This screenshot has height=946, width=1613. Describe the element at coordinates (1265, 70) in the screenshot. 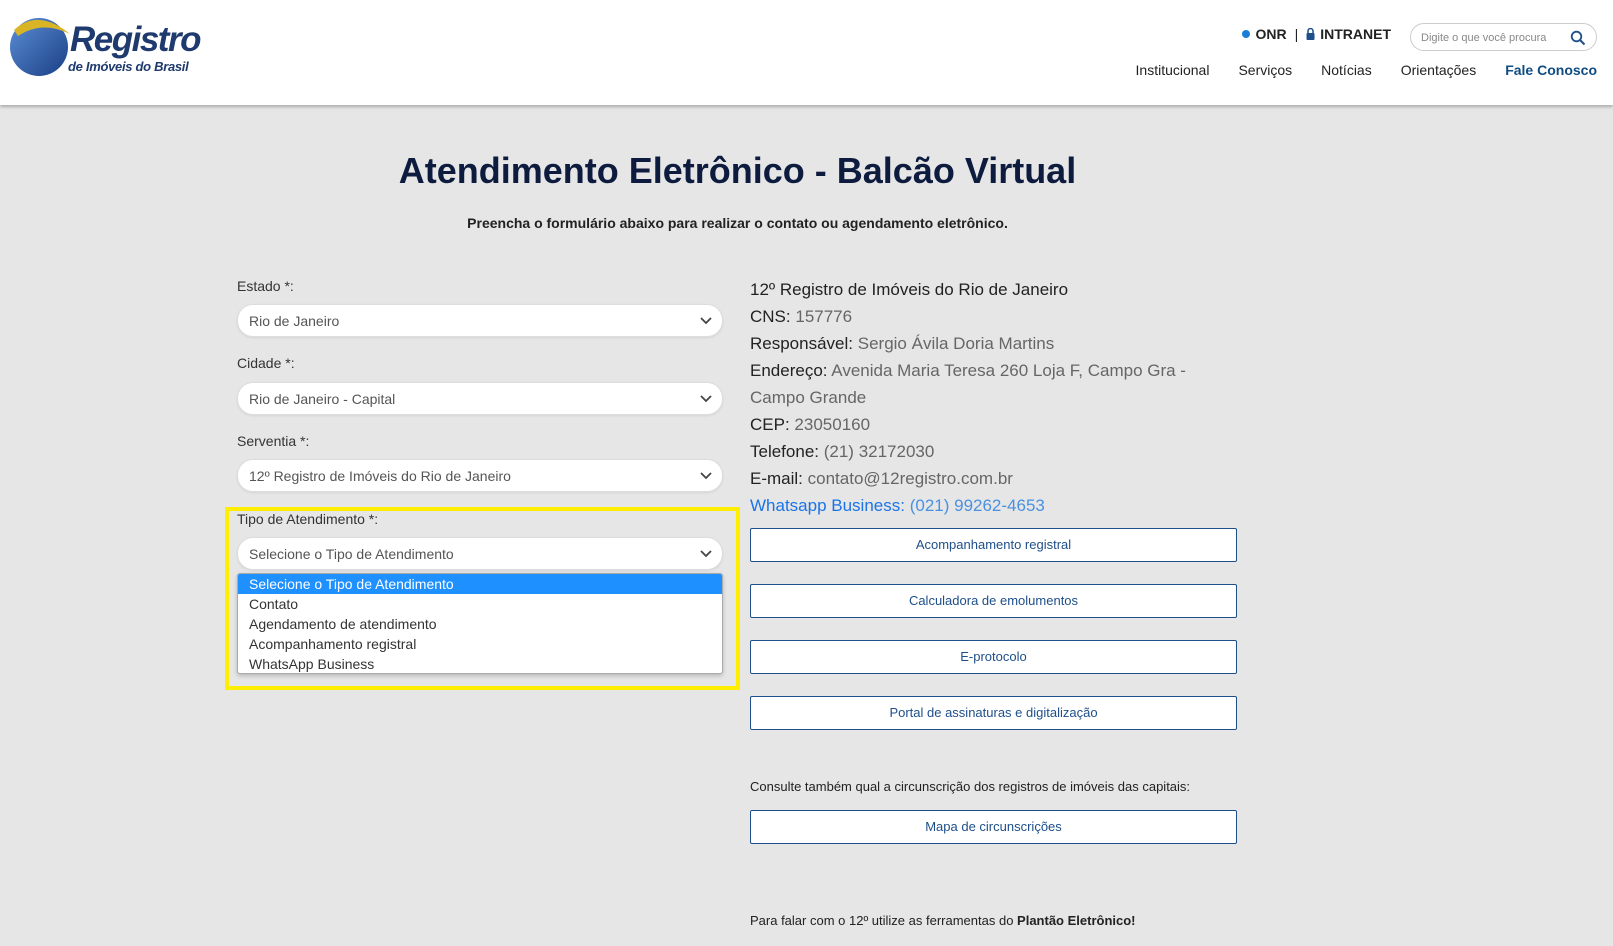

I see `nav-item-servicos: Serviços` at that location.